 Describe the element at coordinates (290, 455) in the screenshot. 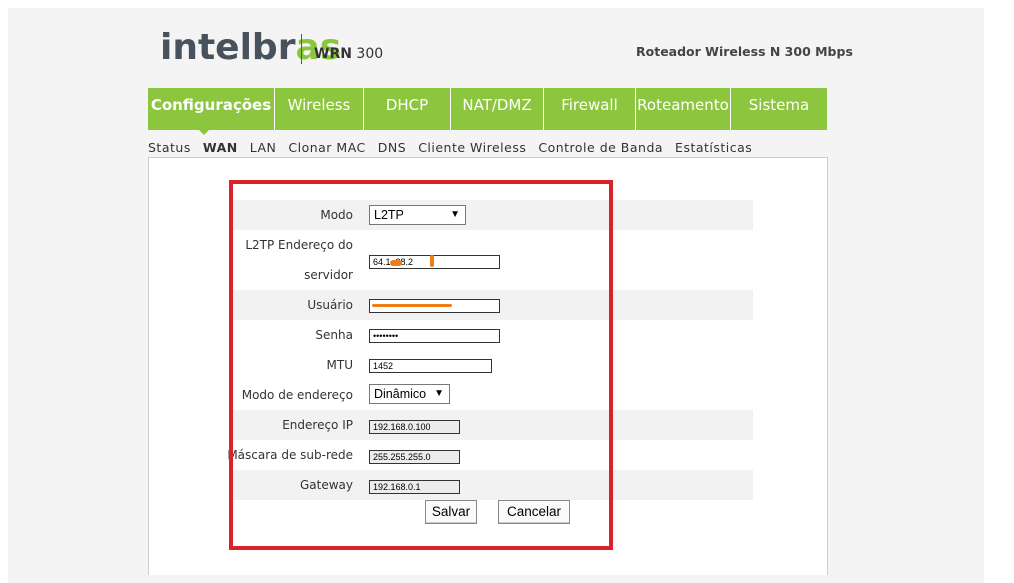

I see `mascara-label: Máscara de sub-rede` at that location.